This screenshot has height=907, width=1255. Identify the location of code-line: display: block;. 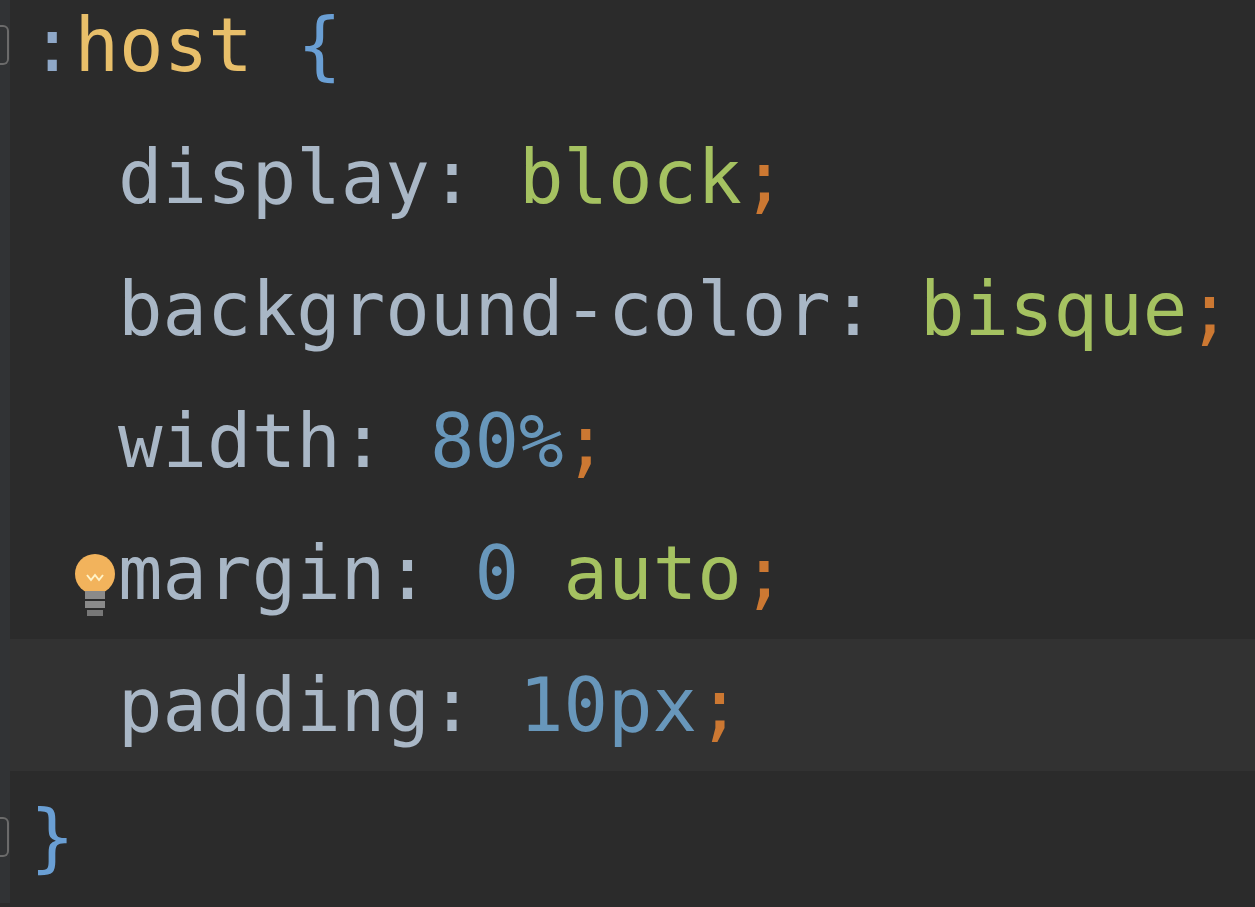
(452, 177).